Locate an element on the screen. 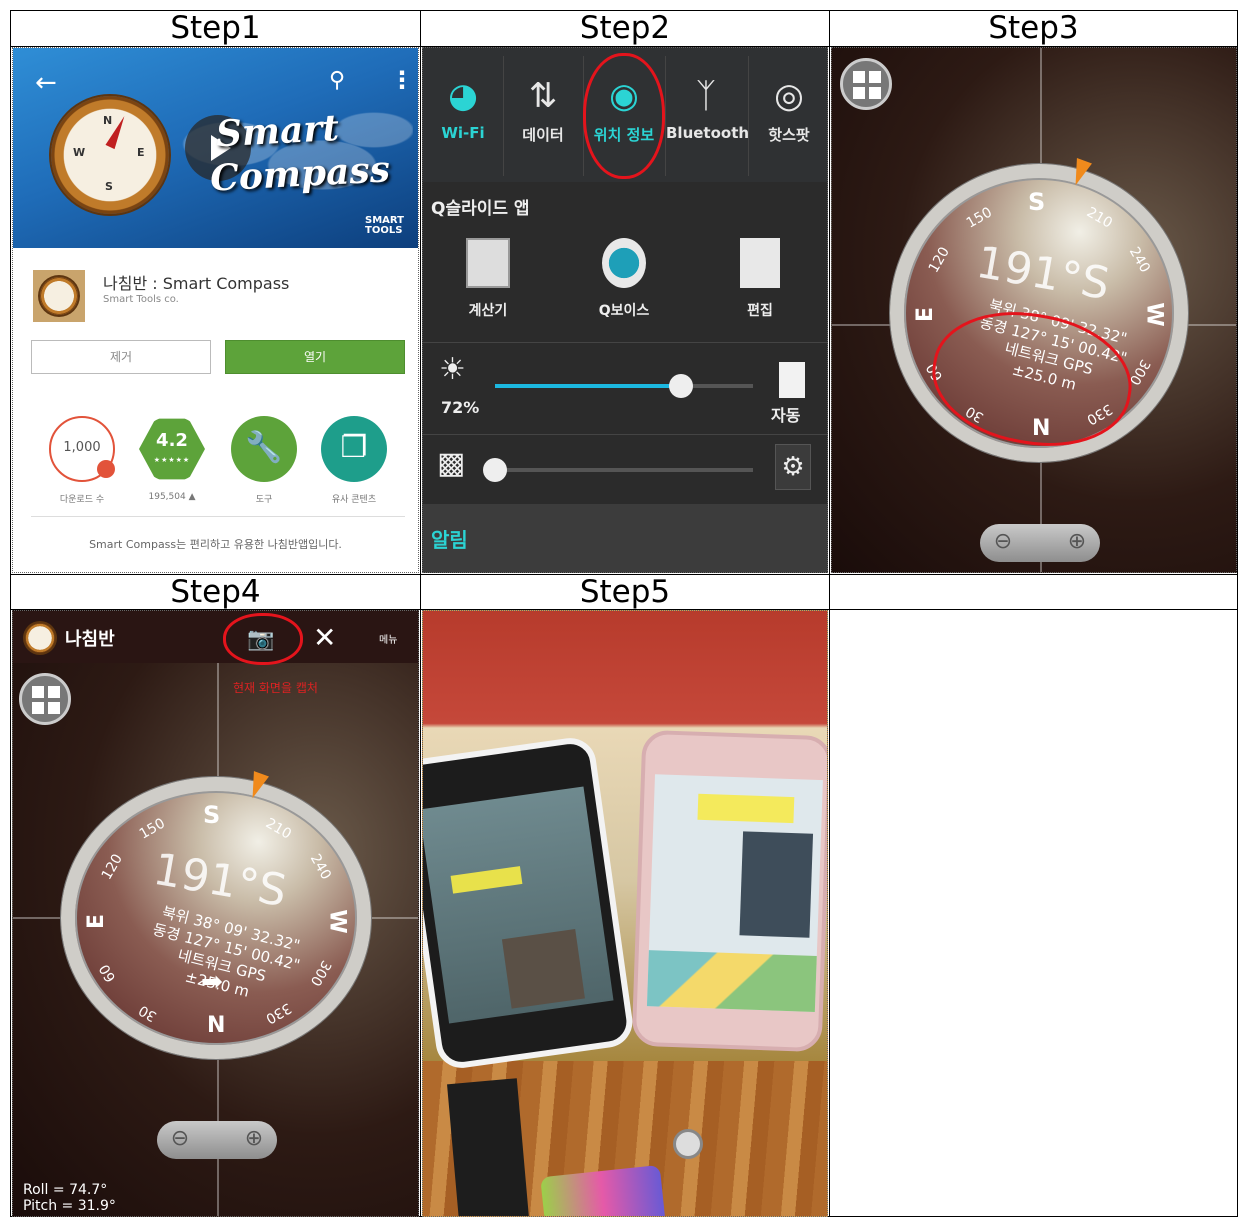 This screenshot has height=1217, width=1238. header-step2: Step2 is located at coordinates (625, 28).